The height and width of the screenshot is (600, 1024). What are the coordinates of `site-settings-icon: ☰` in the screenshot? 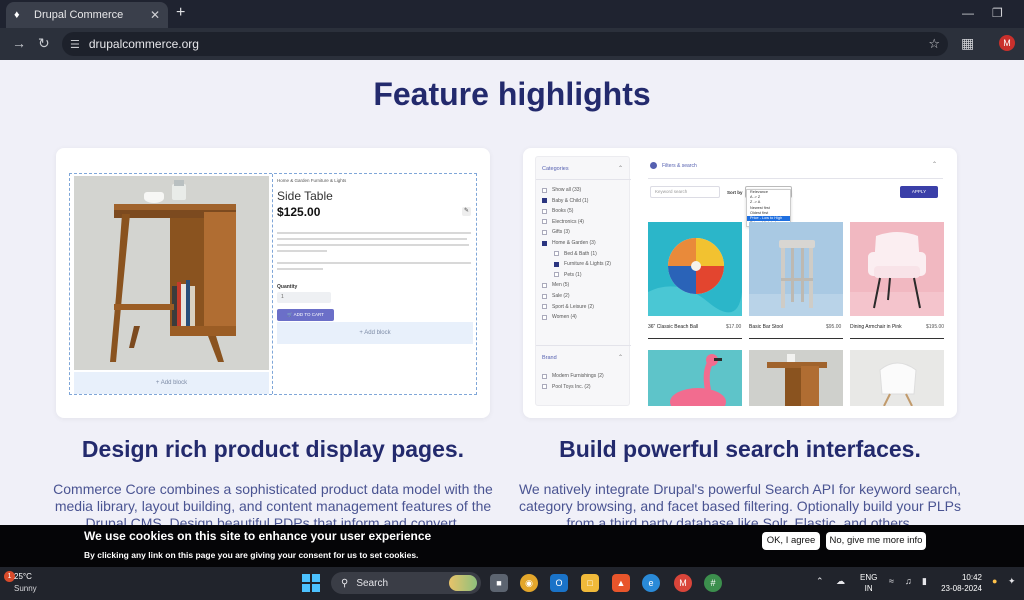 It's located at (75, 44).